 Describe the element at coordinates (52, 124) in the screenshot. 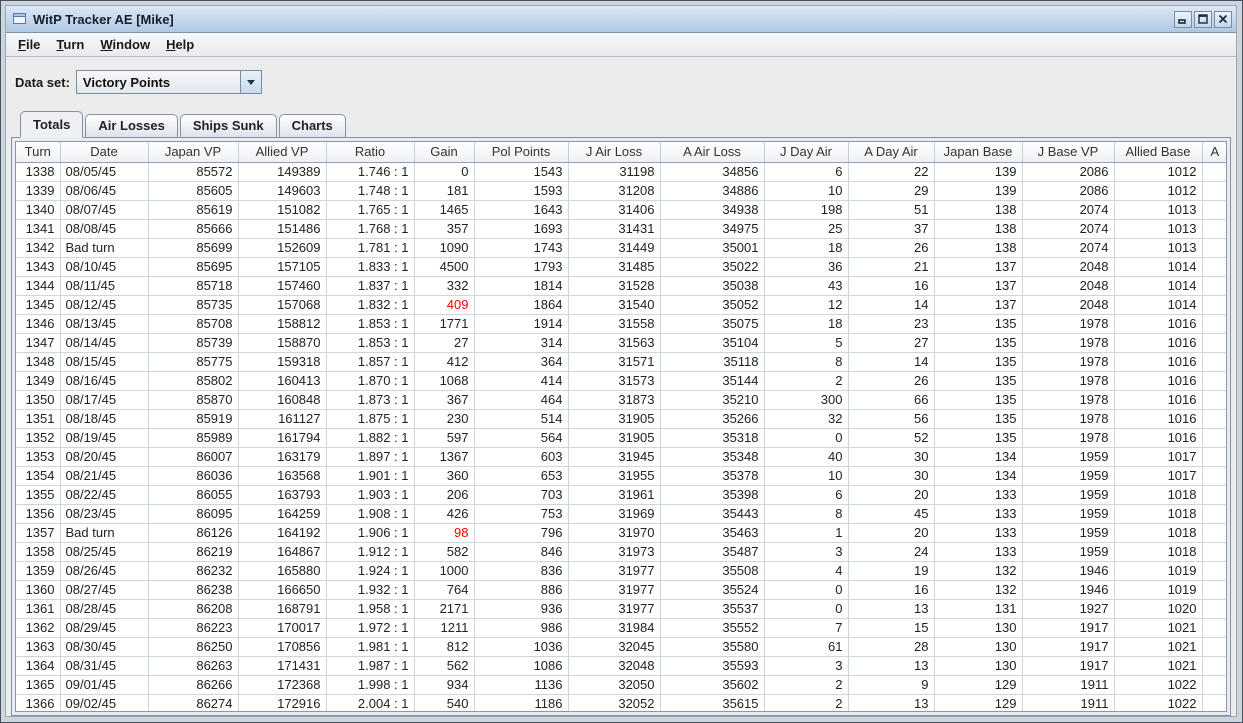

I see `tab-totals: Totals` at that location.